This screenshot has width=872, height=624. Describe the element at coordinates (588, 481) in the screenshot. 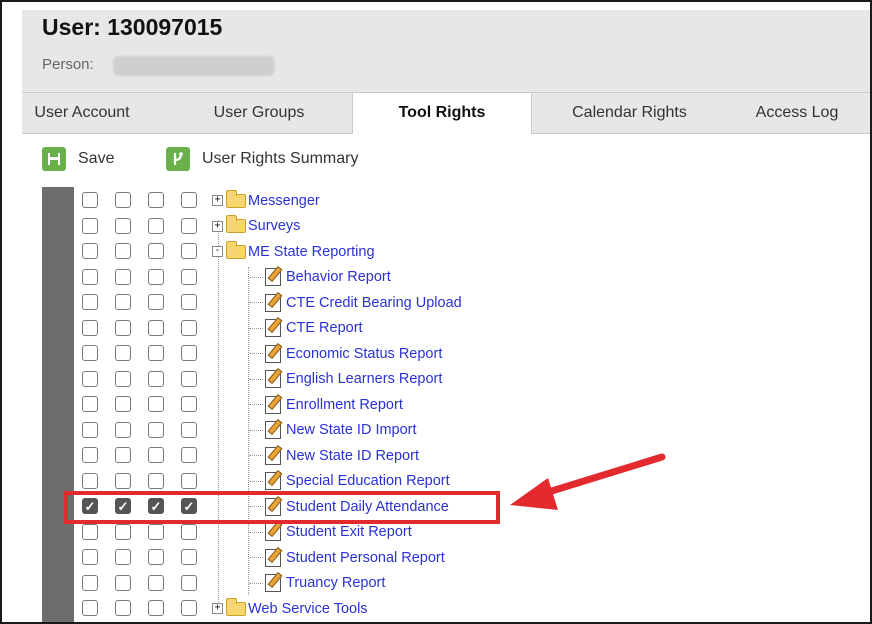

I see `annotation-arrow` at that location.